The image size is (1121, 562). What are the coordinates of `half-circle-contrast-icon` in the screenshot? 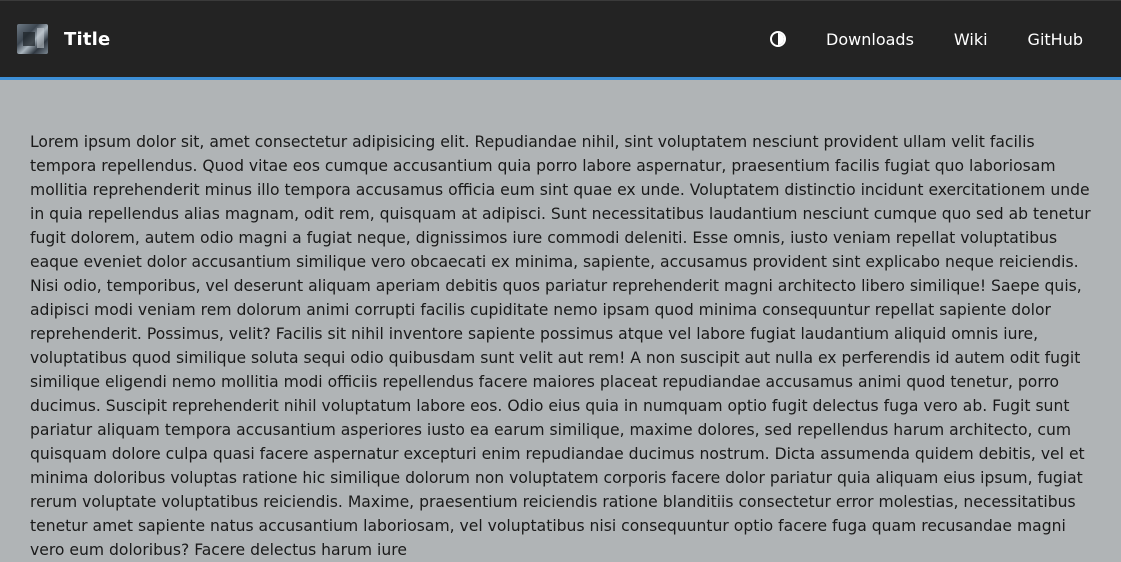 It's located at (778, 39).